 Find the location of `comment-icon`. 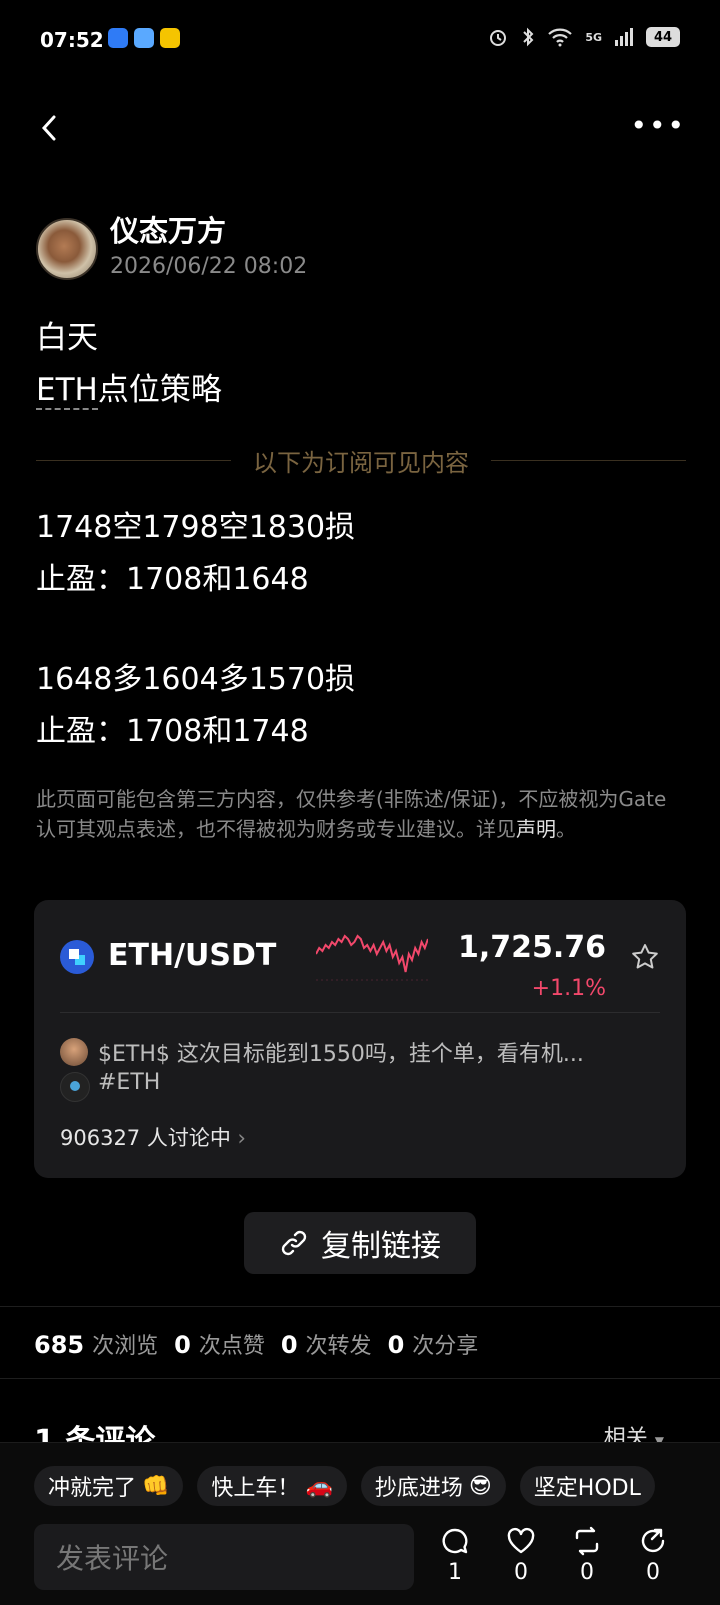

comment-icon is located at coordinates (455, 1541).